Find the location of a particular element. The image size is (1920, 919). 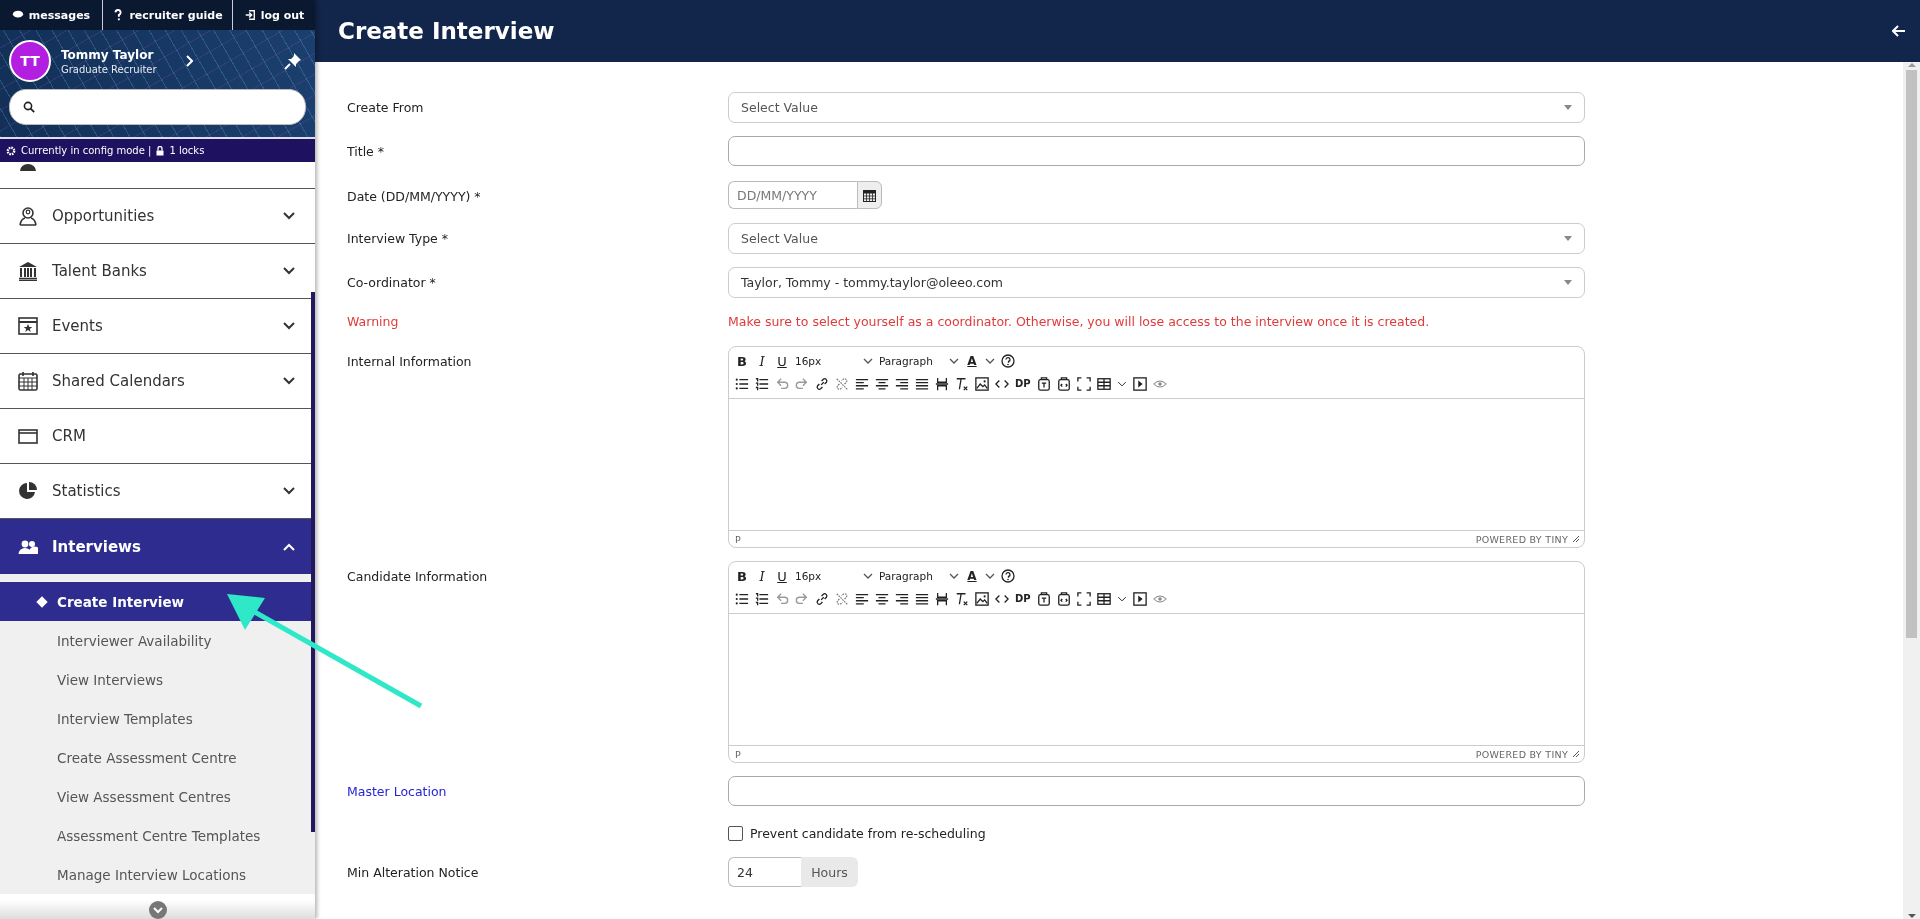

calendar-icon is located at coordinates (28, 381).